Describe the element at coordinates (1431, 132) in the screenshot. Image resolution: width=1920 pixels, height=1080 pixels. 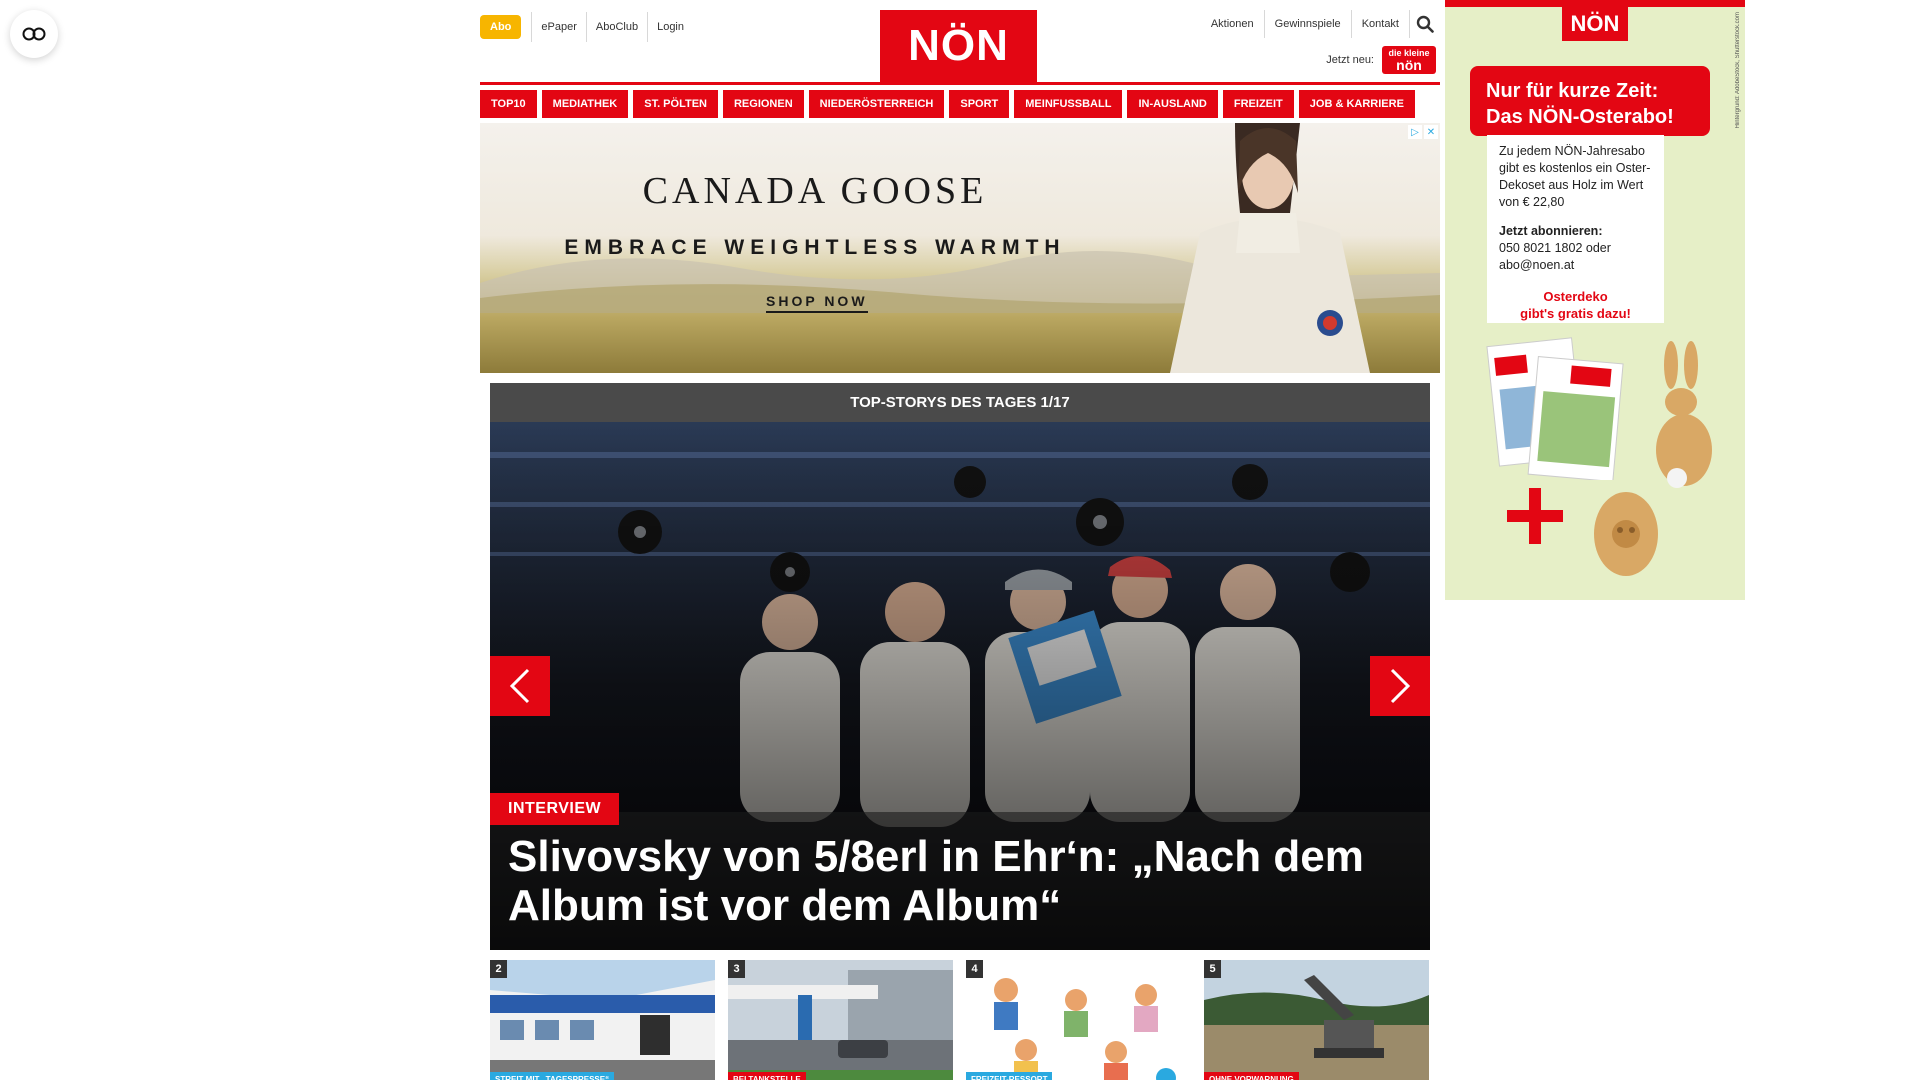
I see `ad-close-icon: ✕` at that location.